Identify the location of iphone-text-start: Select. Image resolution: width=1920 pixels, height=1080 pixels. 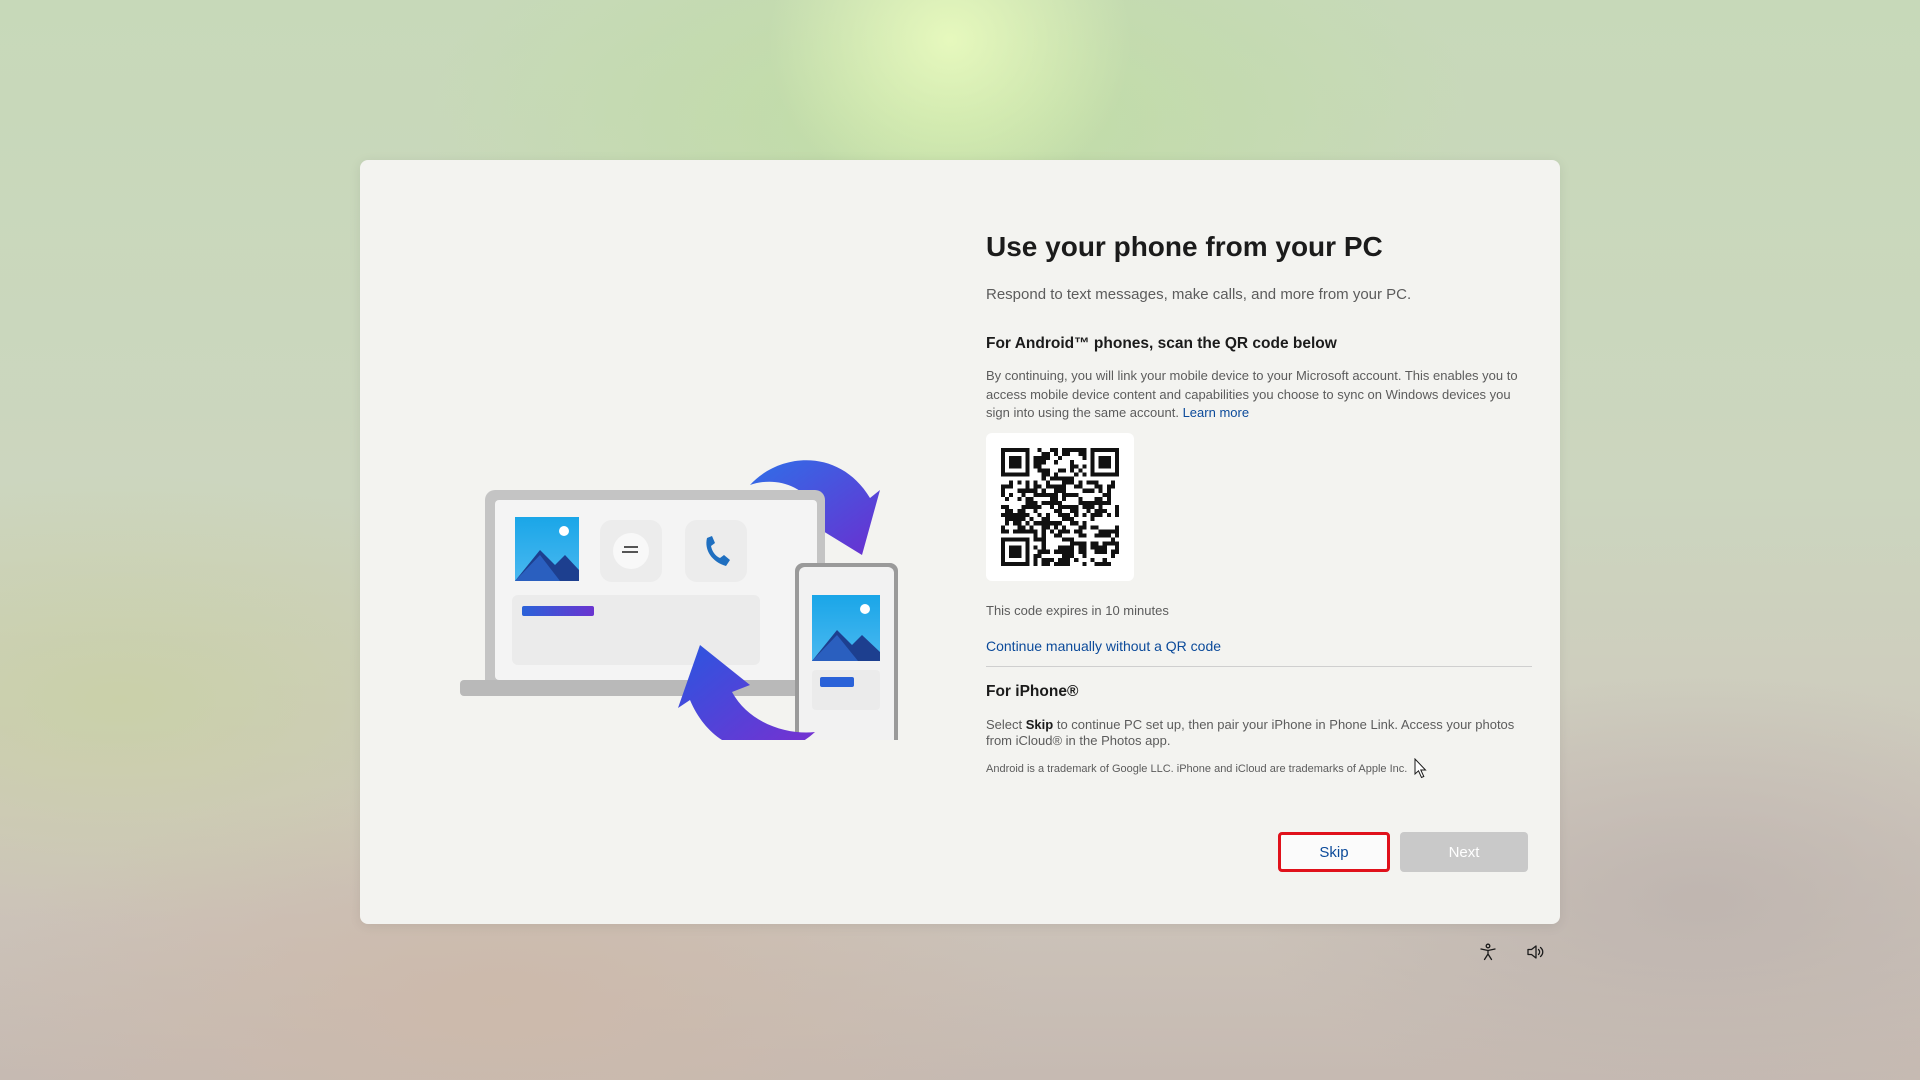
(1006, 724).